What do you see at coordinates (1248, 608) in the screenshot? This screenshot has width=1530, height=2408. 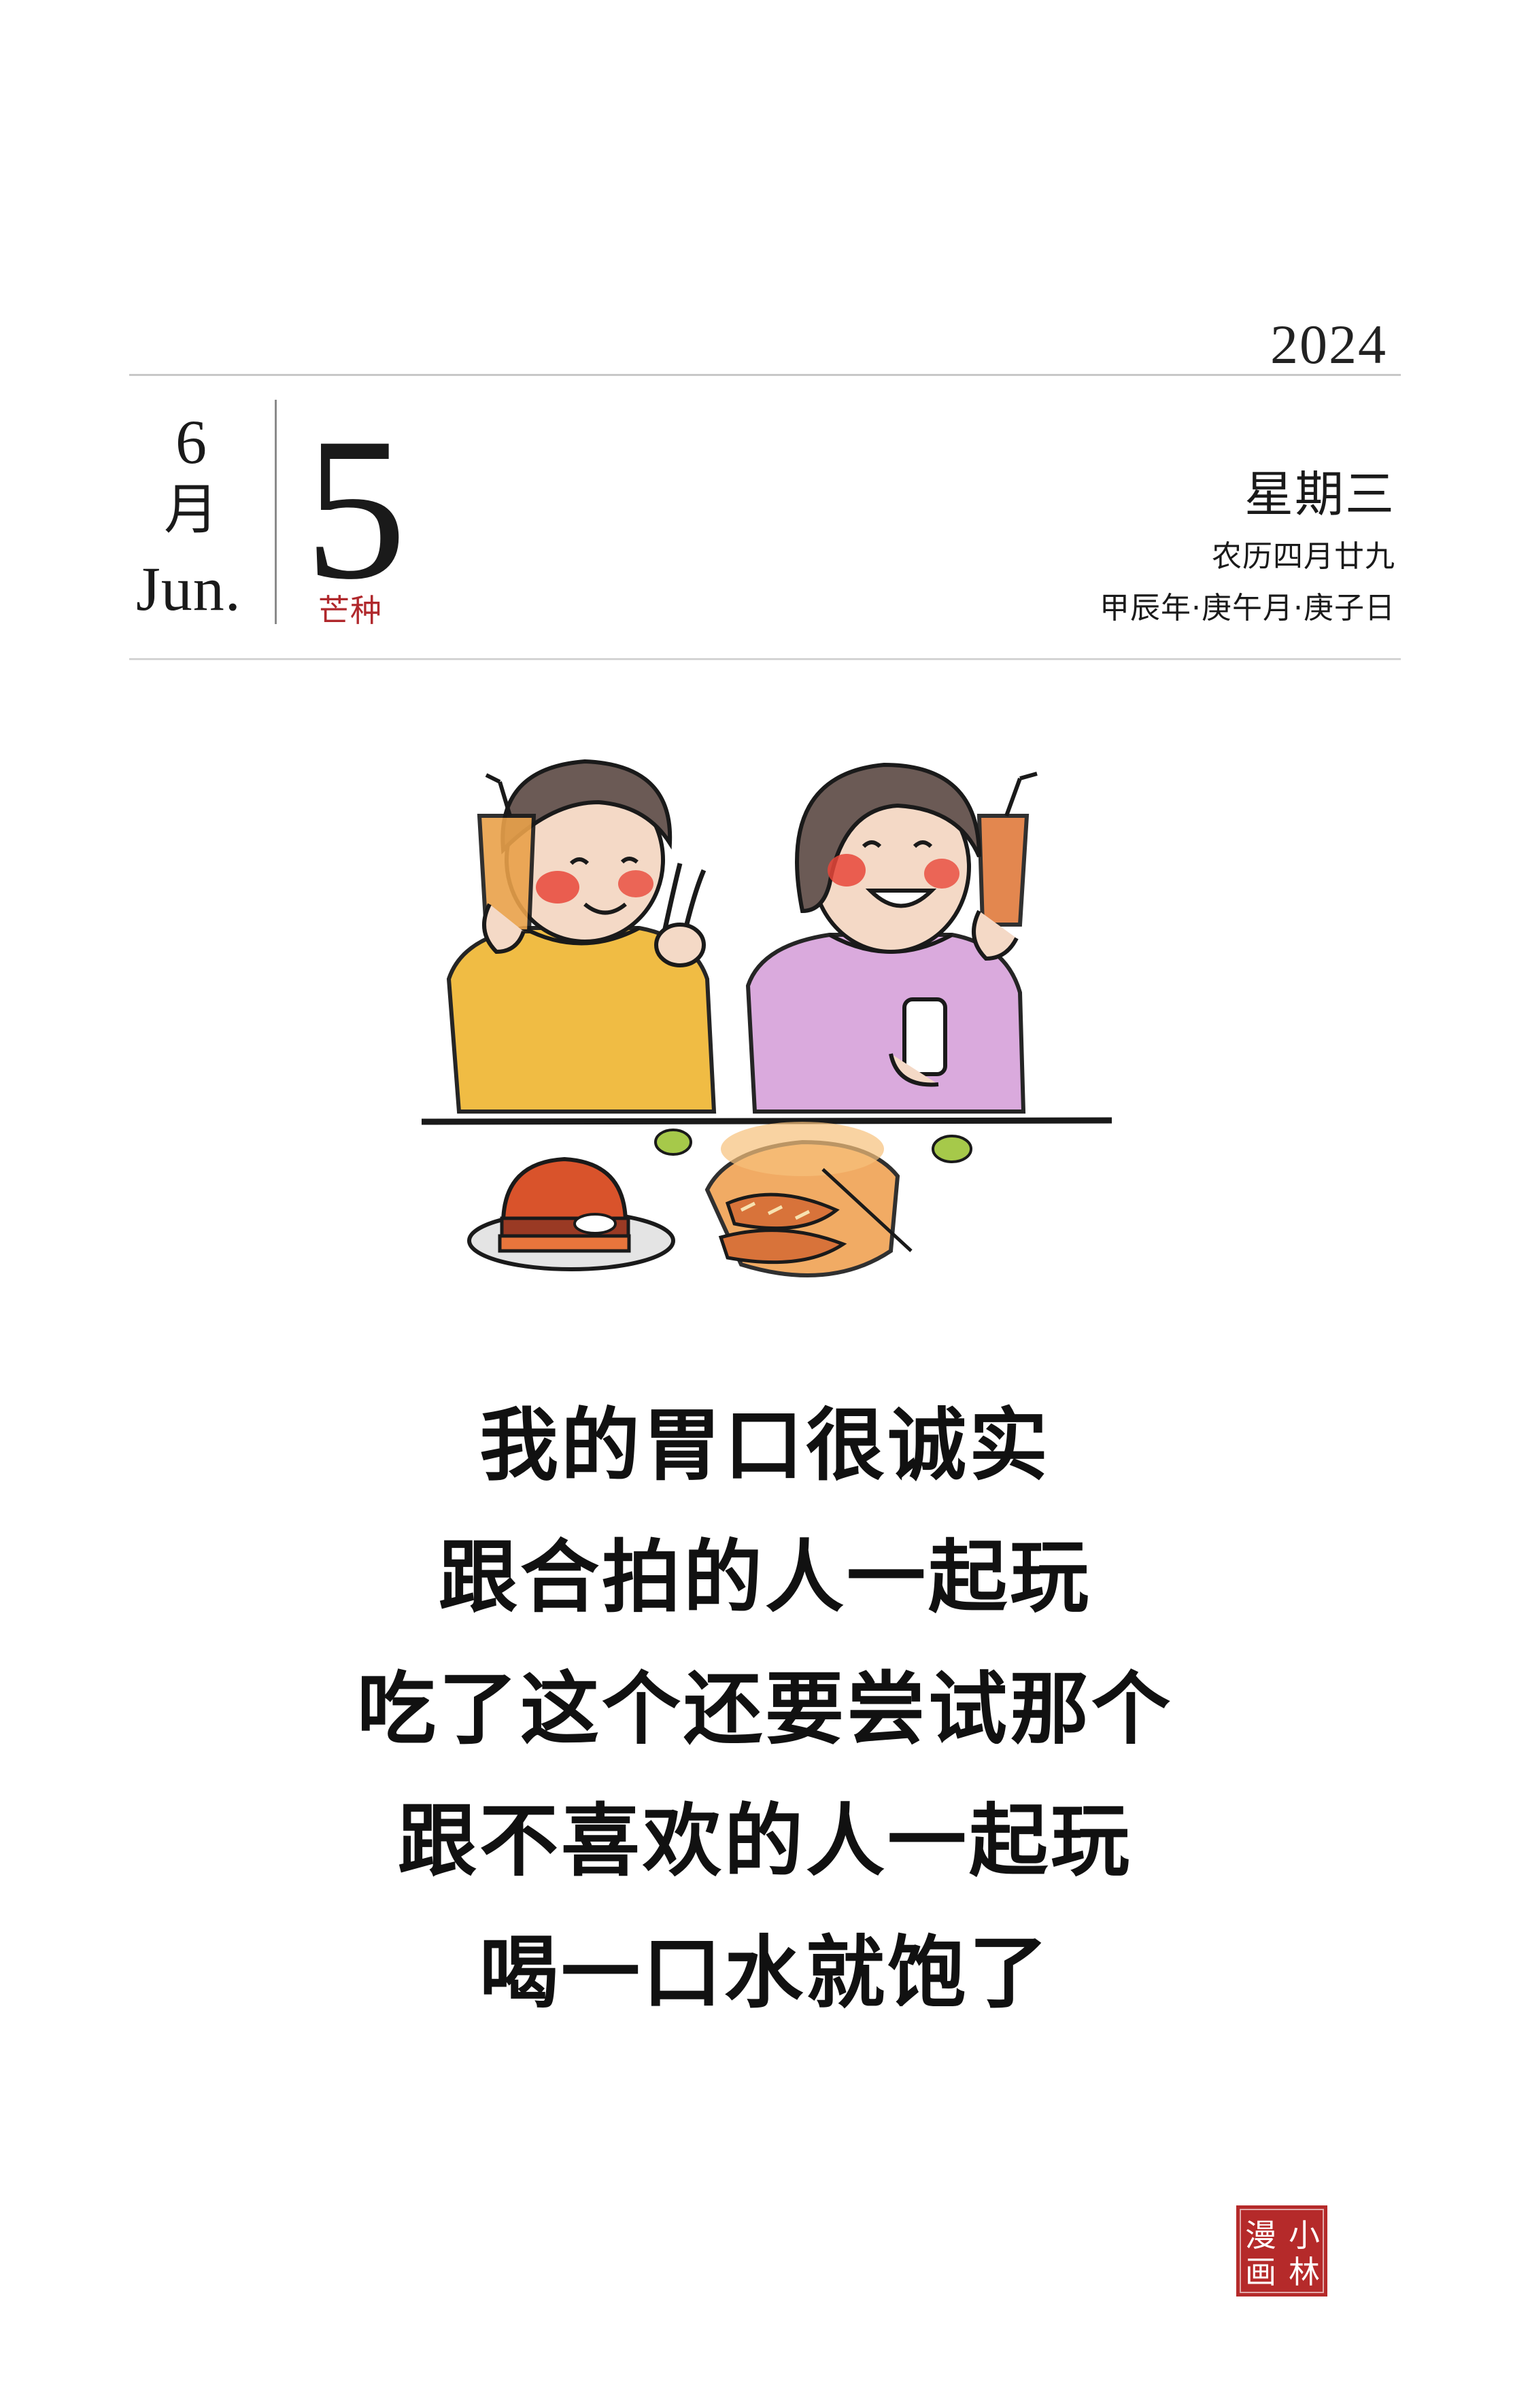 I see `ganzhi-label: 甲辰年·庚午月·庚子日` at bounding box center [1248, 608].